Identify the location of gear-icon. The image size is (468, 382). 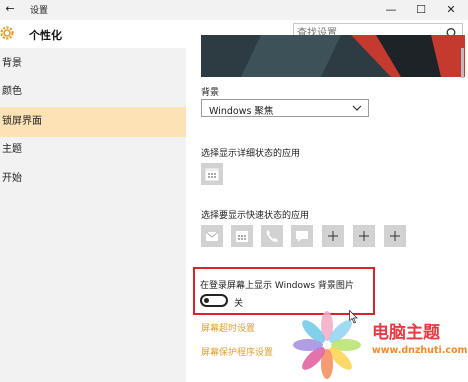
(7, 33).